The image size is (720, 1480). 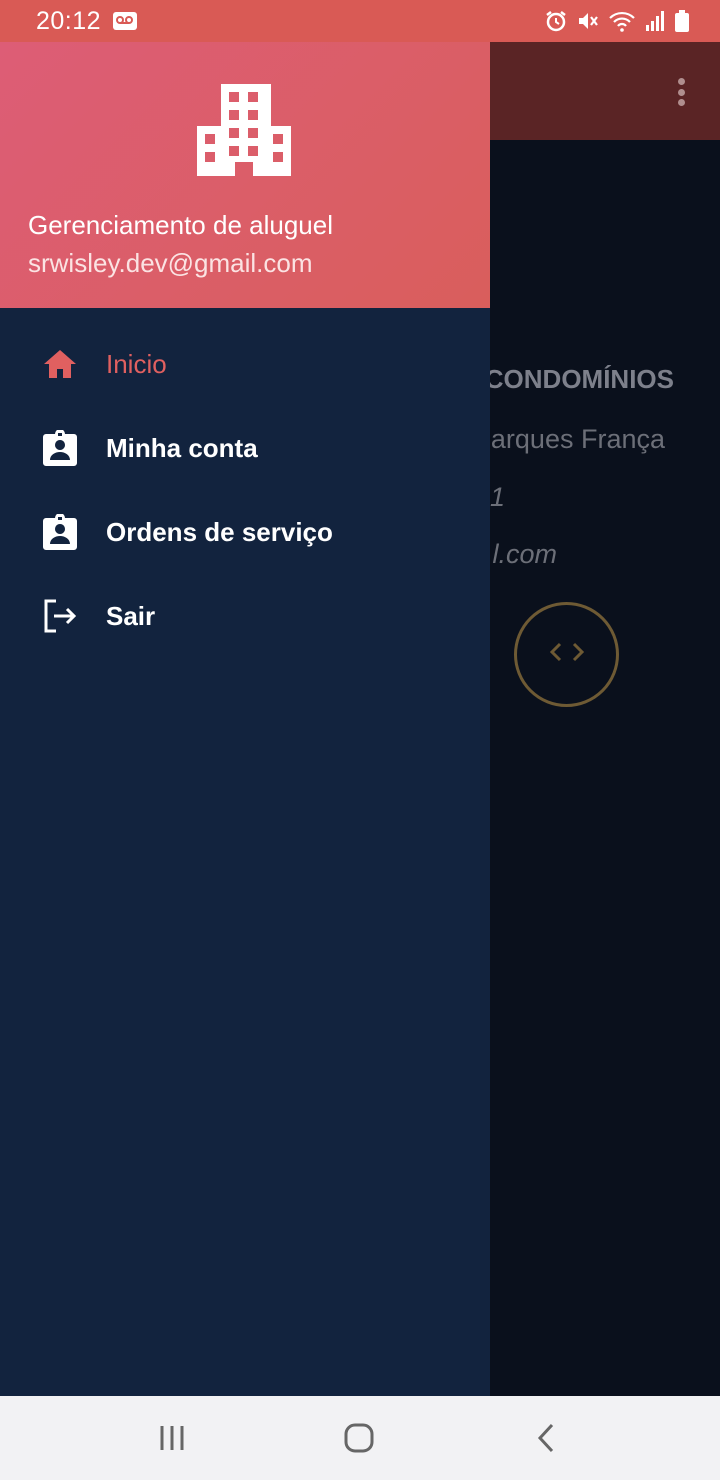 What do you see at coordinates (360, 21) in the screenshot?
I see `status-bar: 20:12` at bounding box center [360, 21].